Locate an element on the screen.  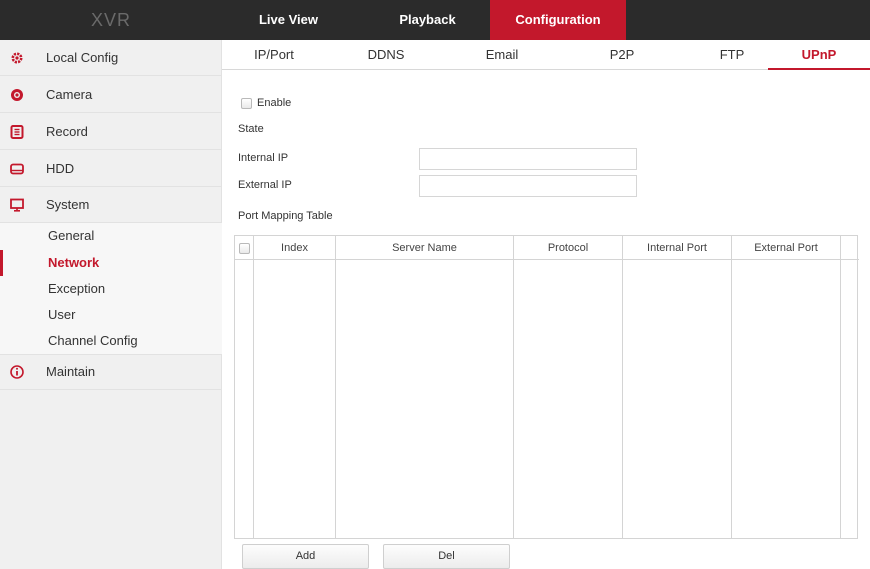
sidebar-item-local-config: Local Config is located at coordinates (111, 58).